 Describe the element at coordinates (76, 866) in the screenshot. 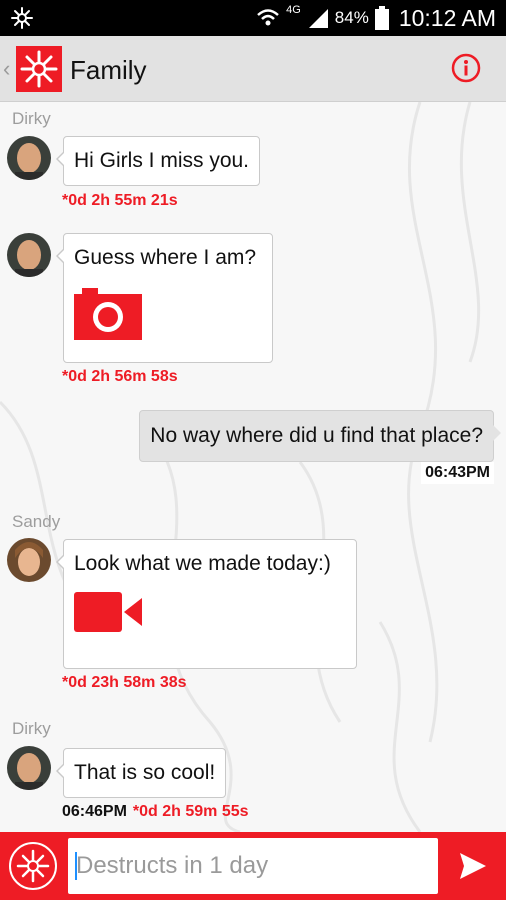

I see `text-cursor` at that location.